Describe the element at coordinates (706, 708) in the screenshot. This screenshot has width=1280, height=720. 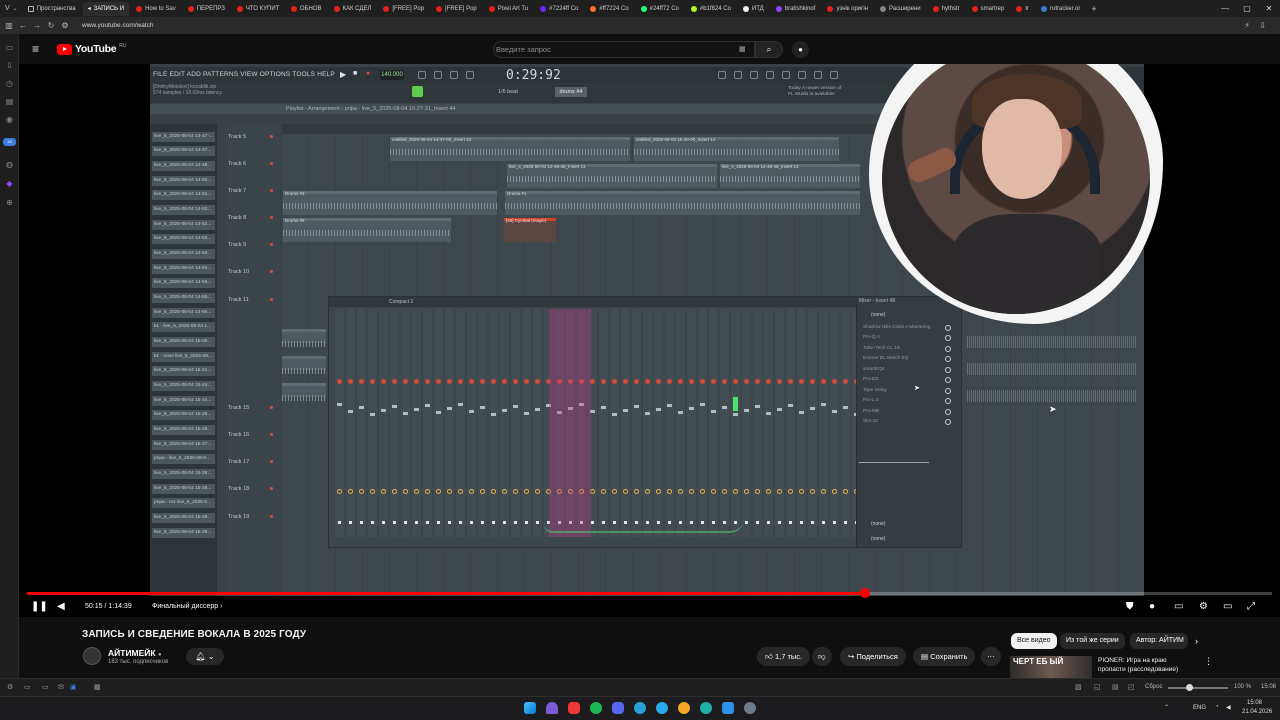
I see `edge-icon` at that location.